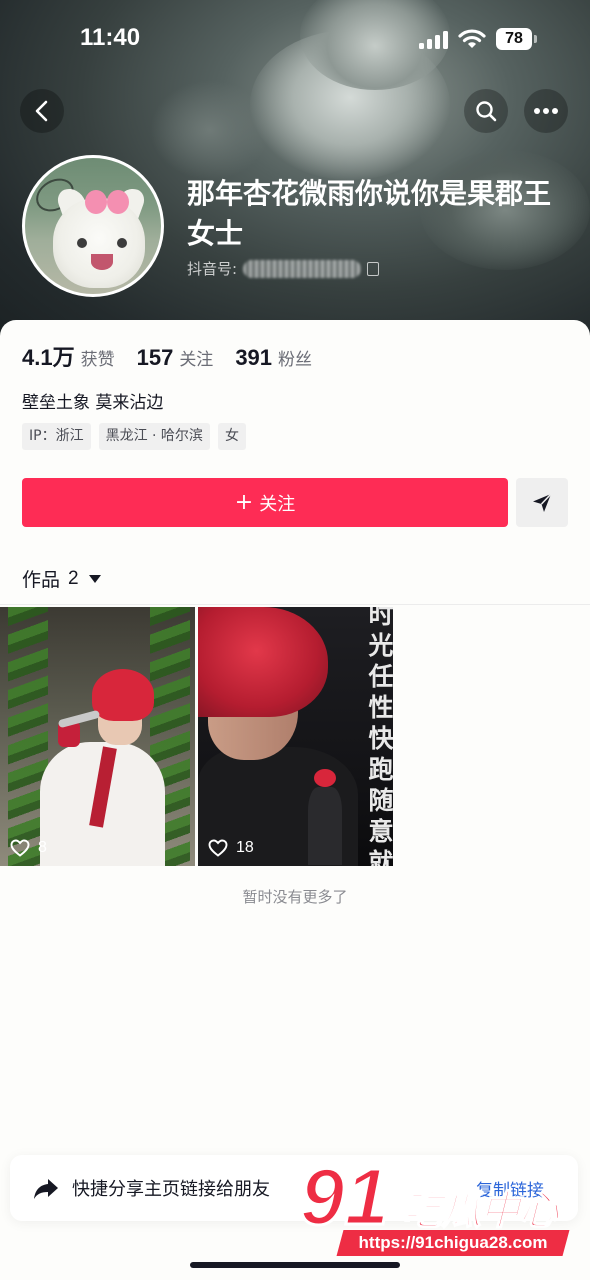 The image size is (590, 1280). Describe the element at coordinates (254, 357) in the screenshot. I see `stat-value: 391` at that location.